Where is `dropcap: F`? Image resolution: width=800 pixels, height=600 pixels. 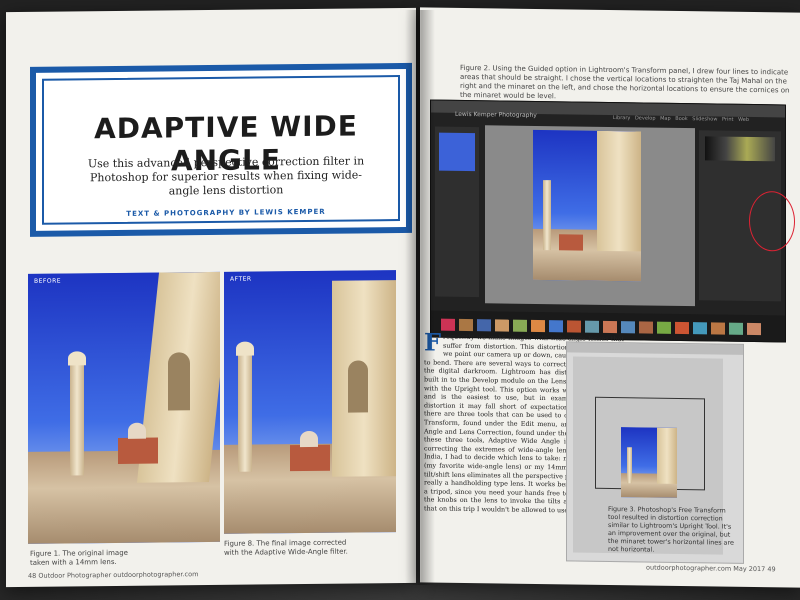
dropcap: F is located at coordinates (433, 342).